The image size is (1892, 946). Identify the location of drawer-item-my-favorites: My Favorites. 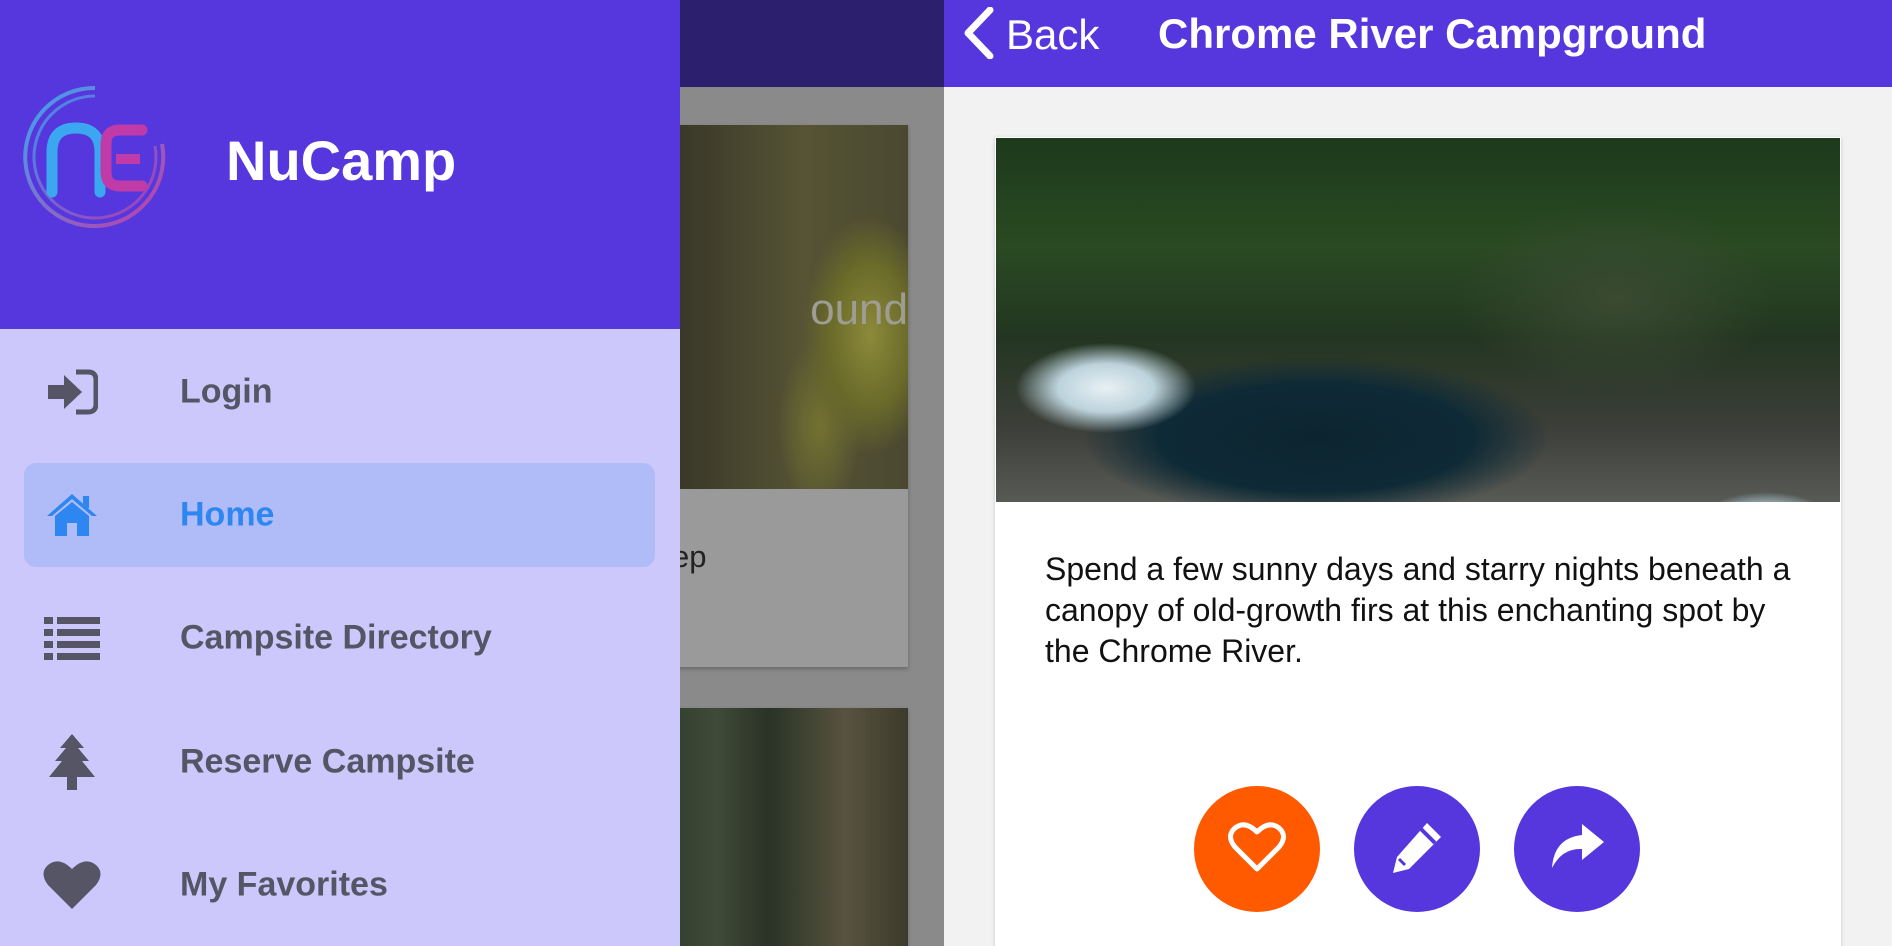
(339, 885).